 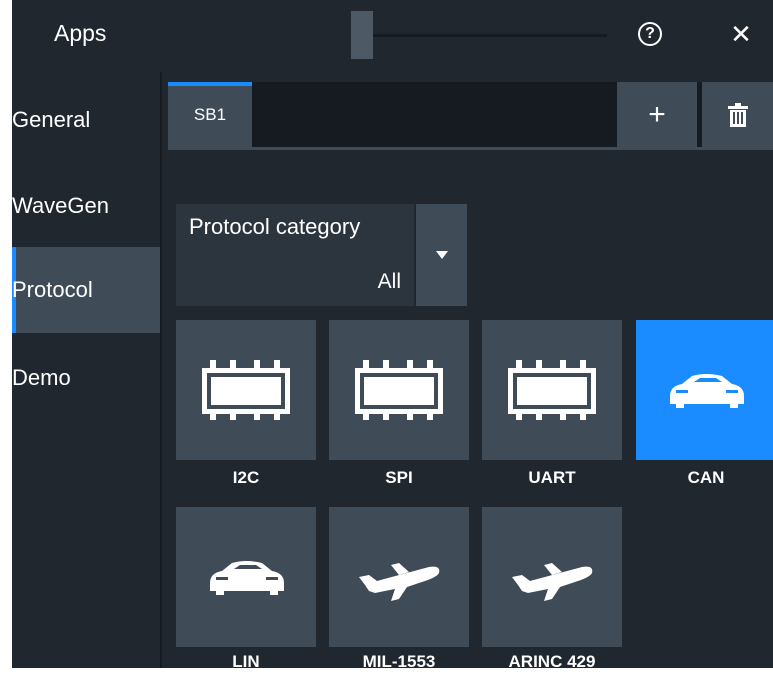 I want to click on dropdown-value: All, so click(x=389, y=281).